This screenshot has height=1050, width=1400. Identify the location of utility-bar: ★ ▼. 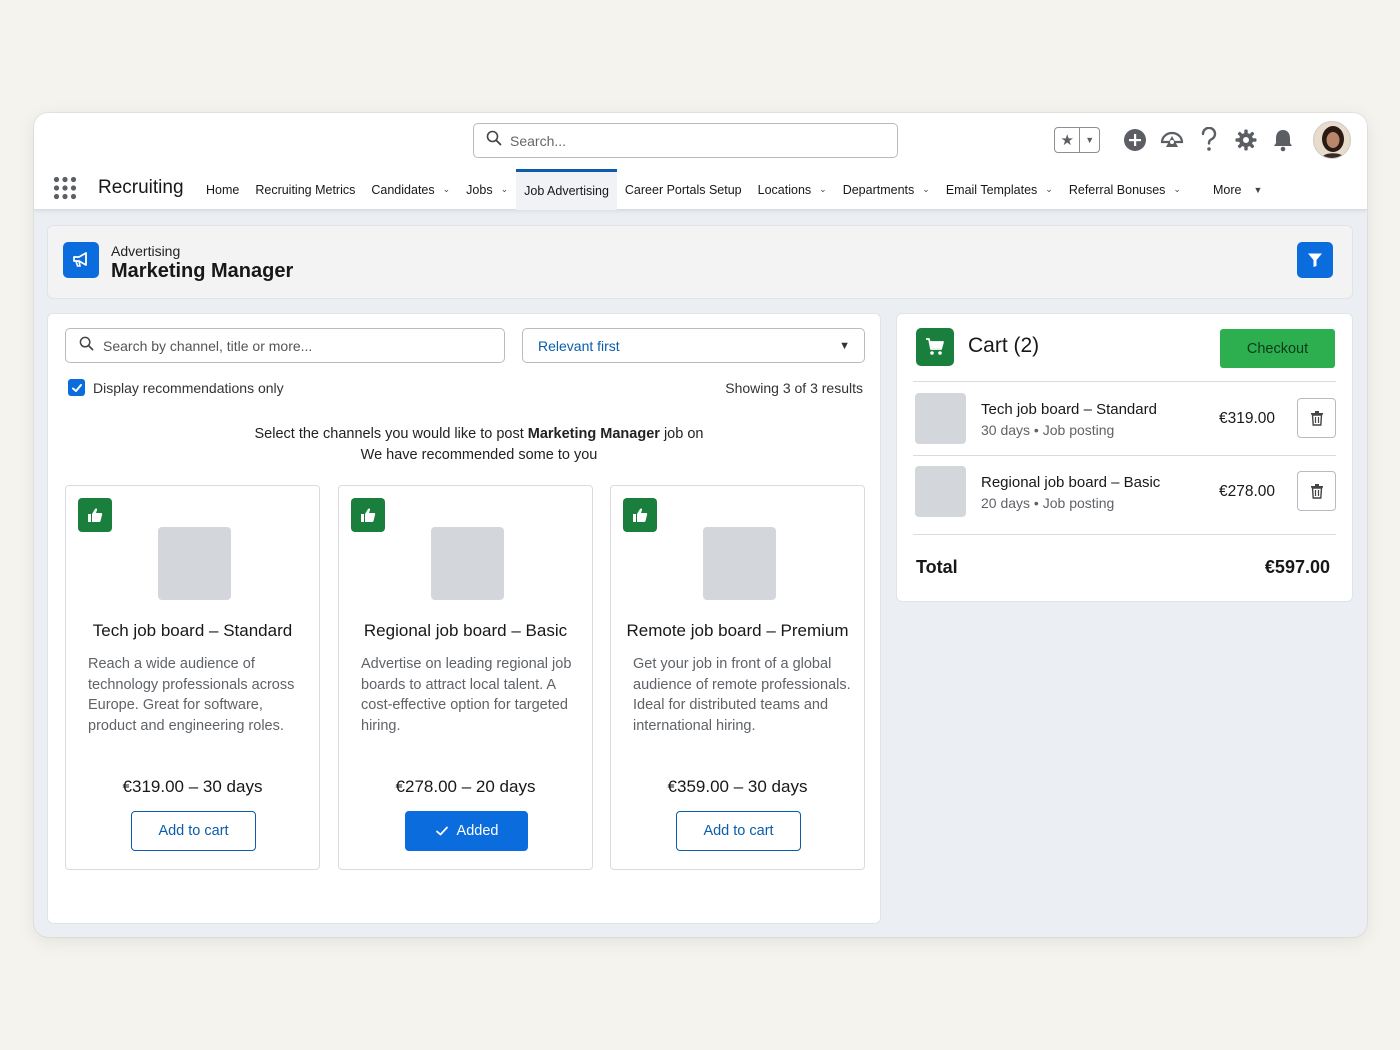
(1202, 140).